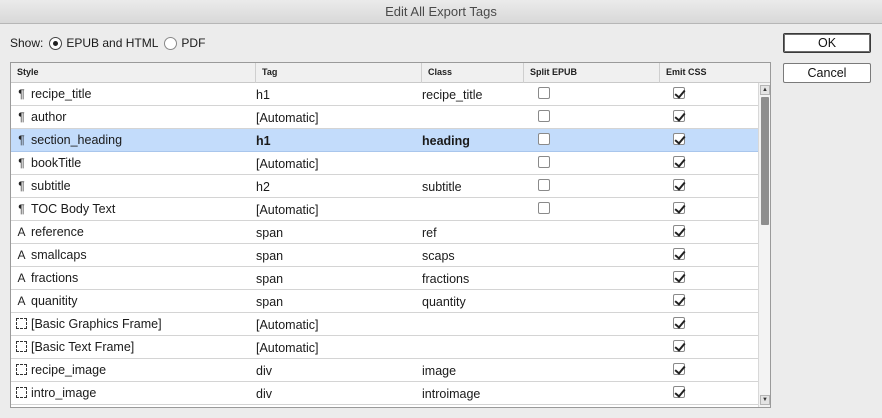 This screenshot has width=882, height=418. I want to click on show-filter: Show: EPUB and HTML PDF, so click(107, 43).